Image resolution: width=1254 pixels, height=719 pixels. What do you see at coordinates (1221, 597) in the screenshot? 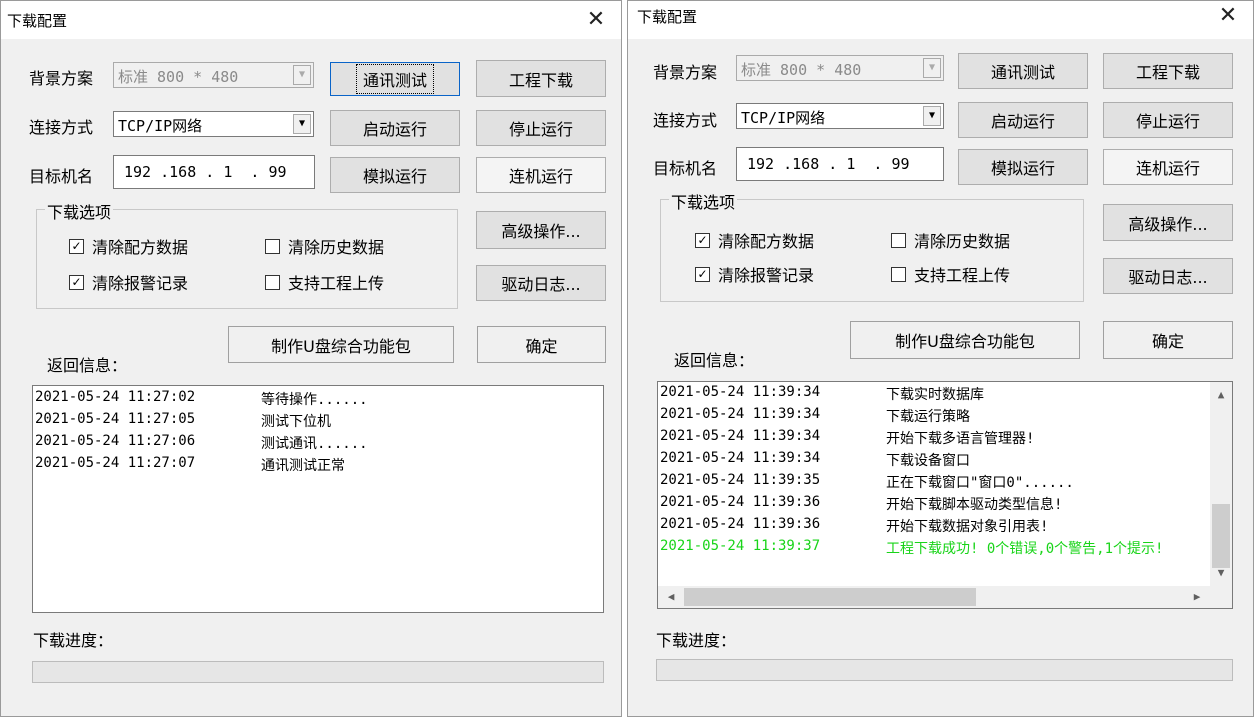
I see `scroll-corner` at bounding box center [1221, 597].